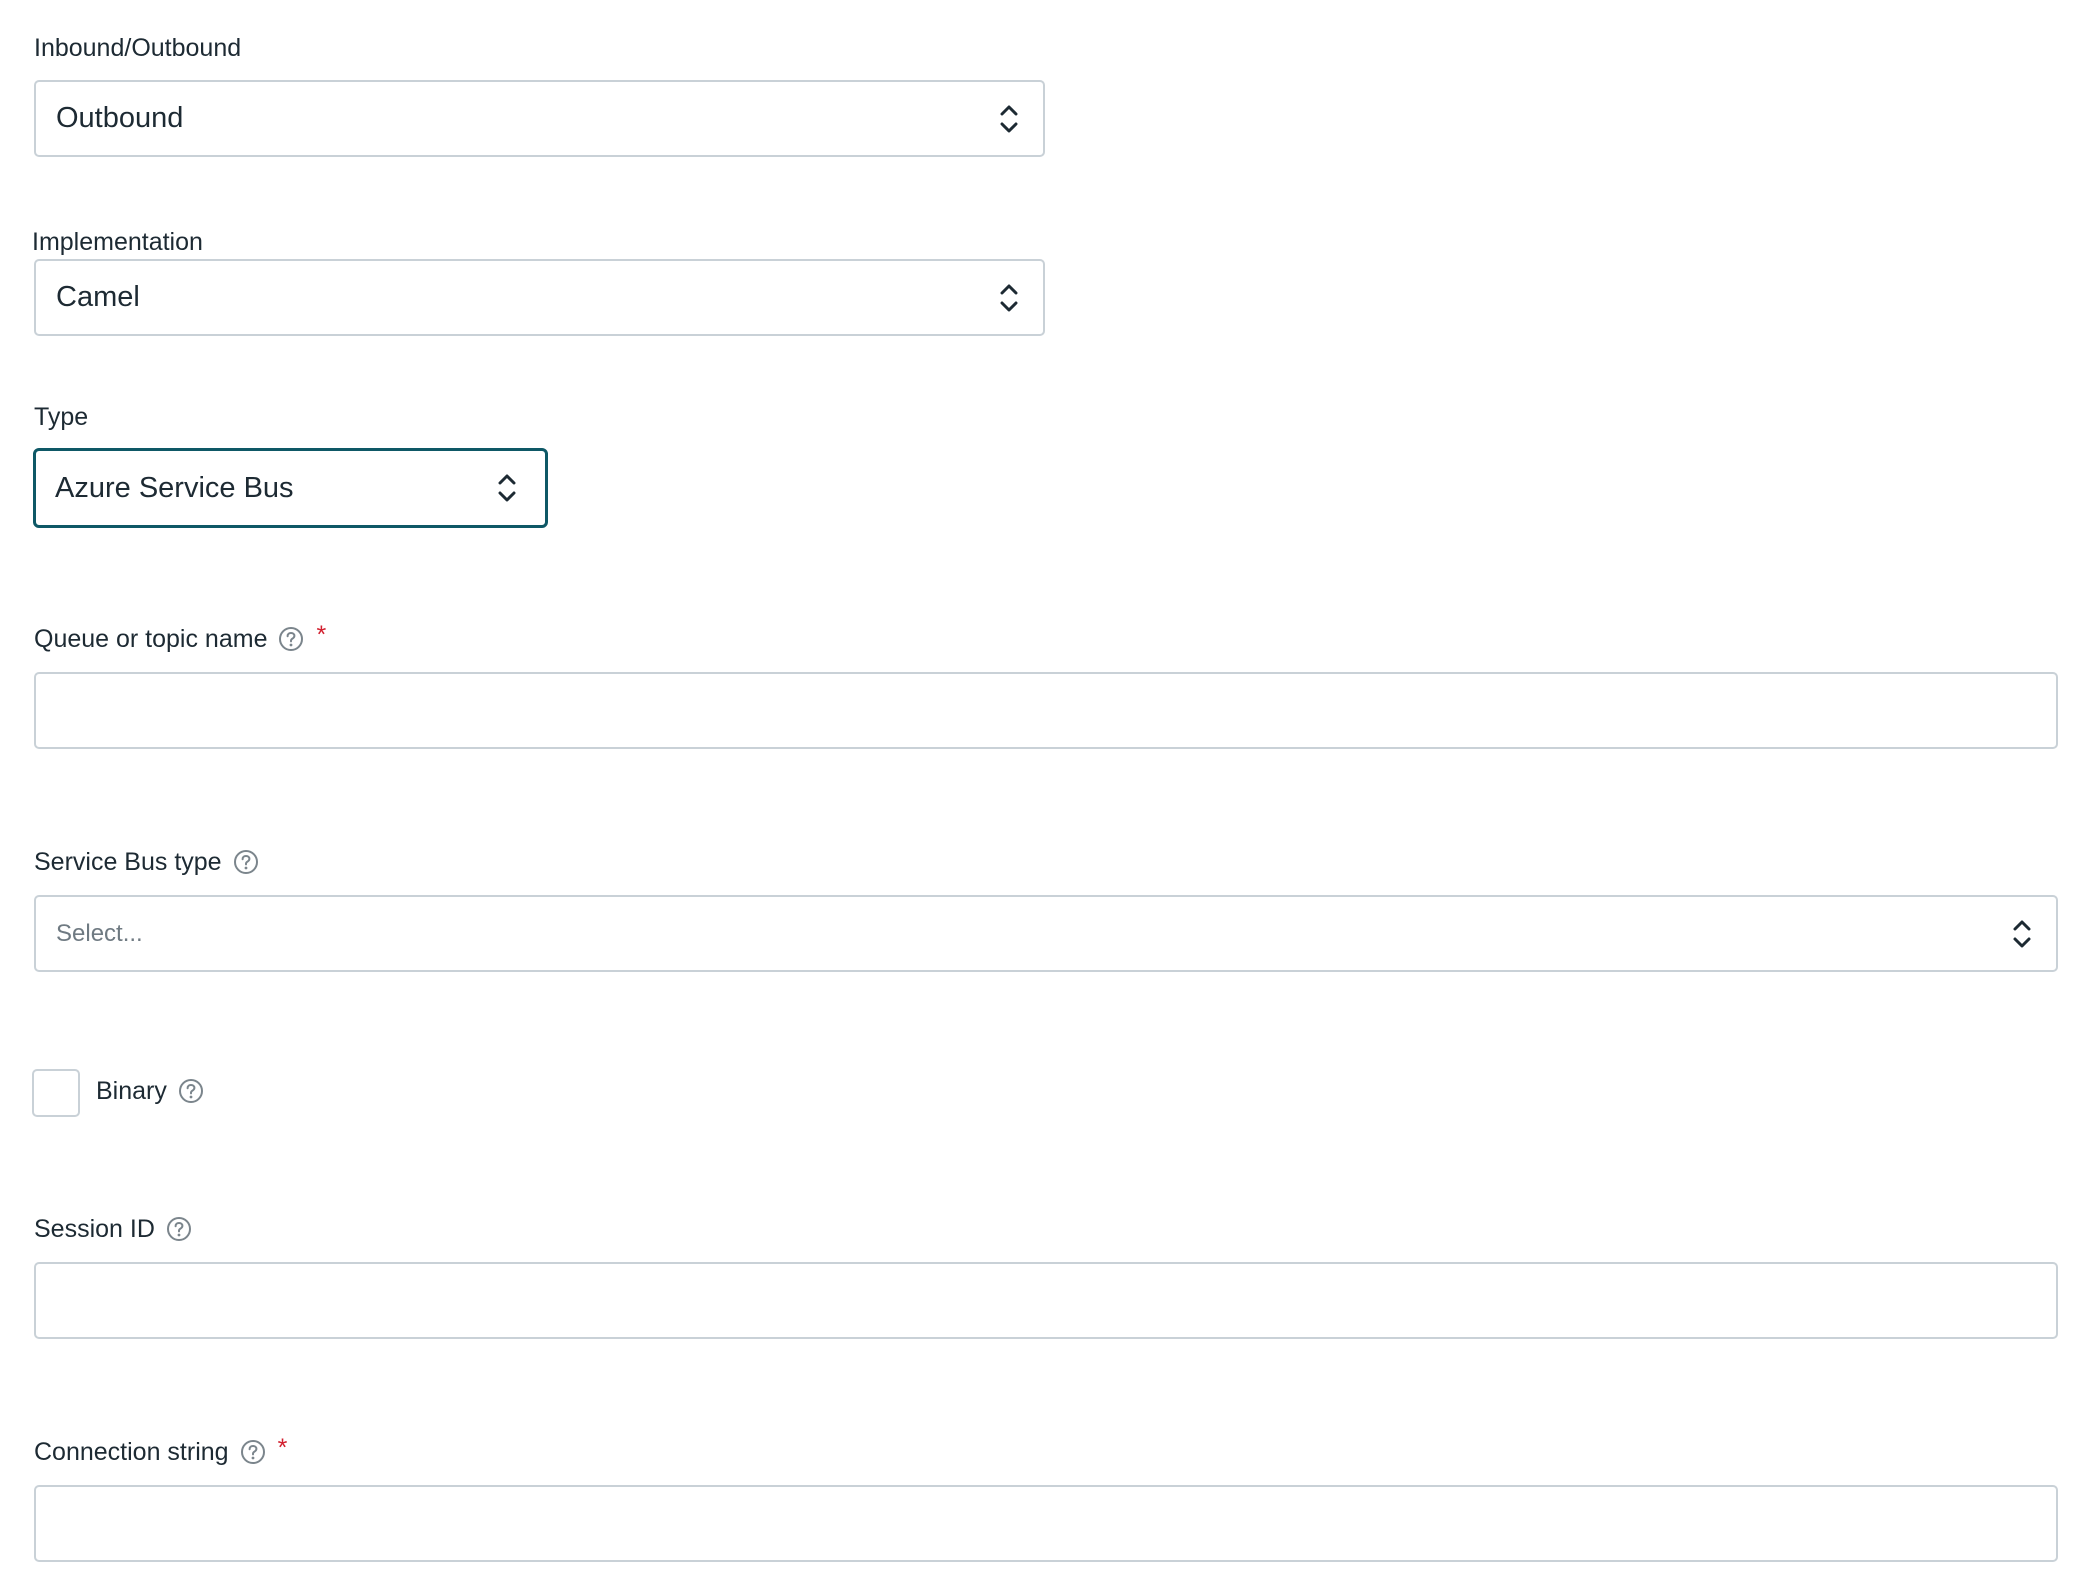 This screenshot has height=1588, width=2084. Describe the element at coordinates (174, 487) in the screenshot. I see `type-select-value: Azure Service Bus` at that location.